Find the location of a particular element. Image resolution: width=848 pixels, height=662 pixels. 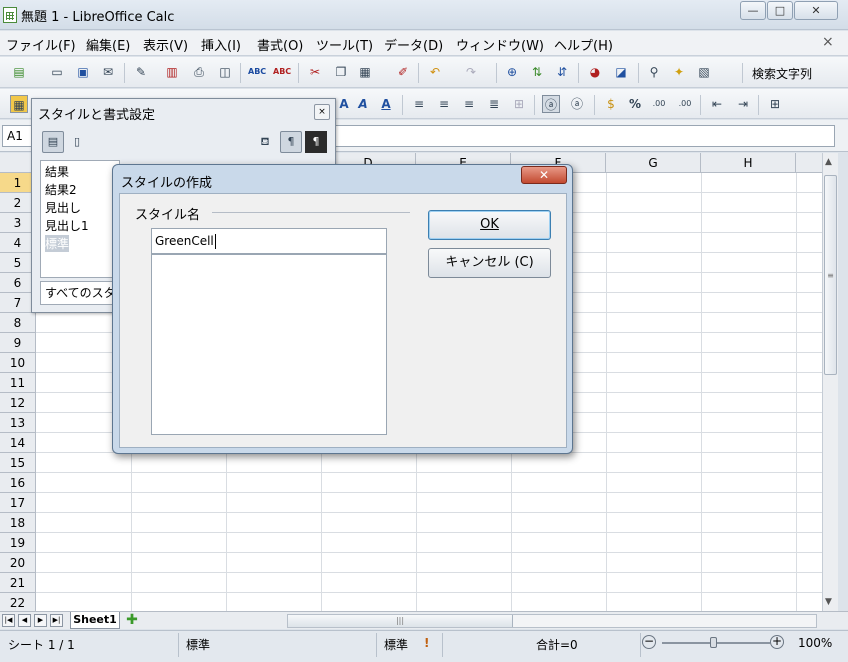

minimize-button: — is located at coordinates (753, 10).